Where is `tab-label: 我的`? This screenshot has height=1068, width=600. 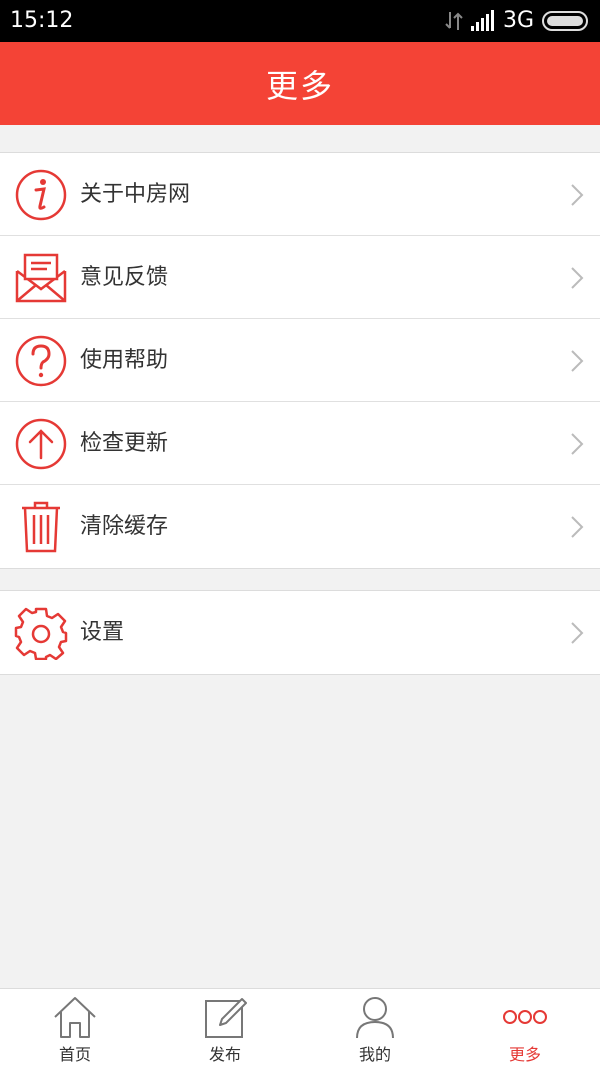
tab-label: 我的 is located at coordinates (374, 1054).